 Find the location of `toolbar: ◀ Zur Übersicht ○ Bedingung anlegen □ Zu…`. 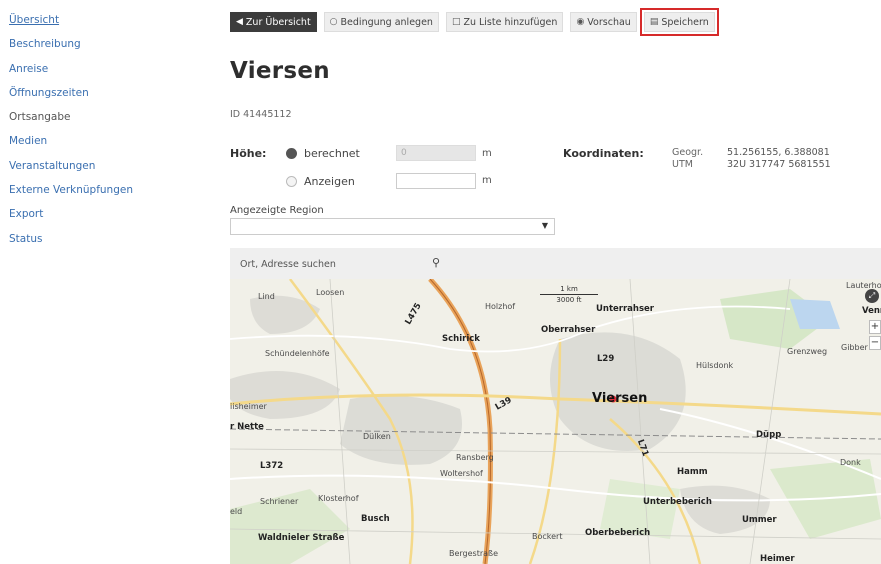

toolbar: ◀ Zur Übersicht ○ Bedingung anlegen □ Zu… is located at coordinates (474, 22).